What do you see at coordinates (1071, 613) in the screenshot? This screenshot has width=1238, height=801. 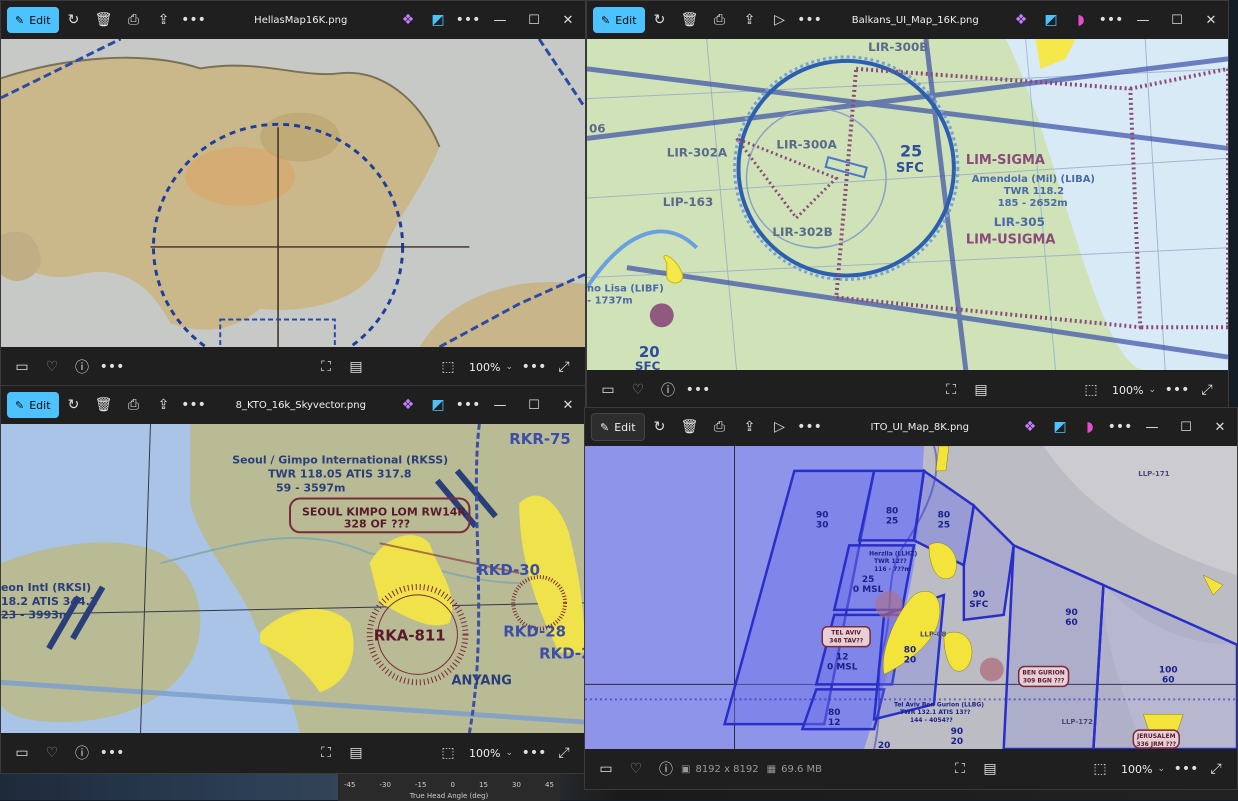 I see `altitude-label: 90` at bounding box center [1071, 613].